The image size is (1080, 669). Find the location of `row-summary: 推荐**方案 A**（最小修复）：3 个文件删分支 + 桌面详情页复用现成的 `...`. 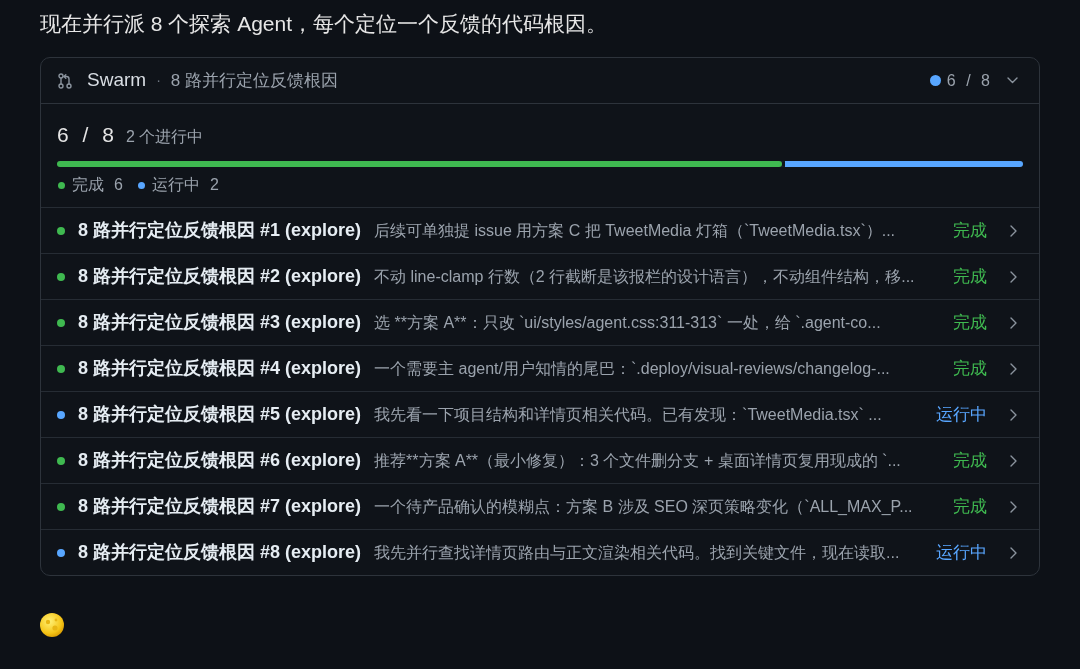

row-summary: 推荐**方案 A**（最小修复）：3 个文件删分支 + 桌面详情页复用现成的 `... is located at coordinates (638, 460).